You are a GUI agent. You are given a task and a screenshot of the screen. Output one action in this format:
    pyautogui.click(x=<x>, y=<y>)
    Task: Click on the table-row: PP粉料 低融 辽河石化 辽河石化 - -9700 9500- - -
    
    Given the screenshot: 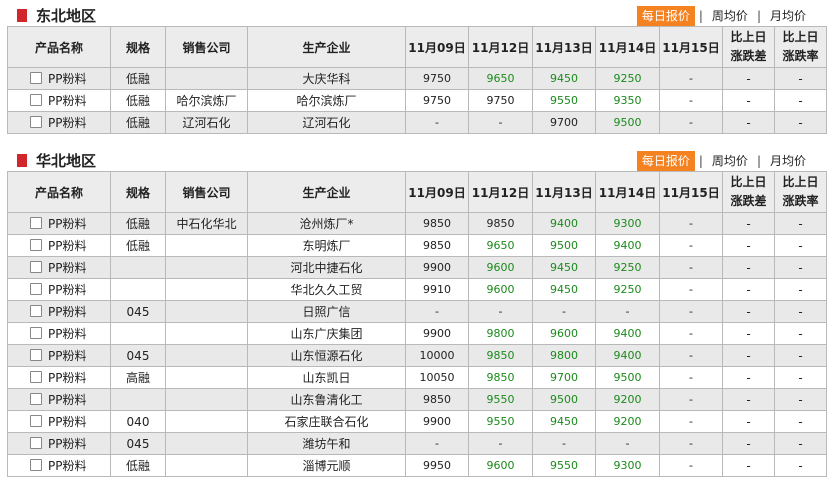 What is the action you would take?
    pyautogui.click(x=417, y=122)
    